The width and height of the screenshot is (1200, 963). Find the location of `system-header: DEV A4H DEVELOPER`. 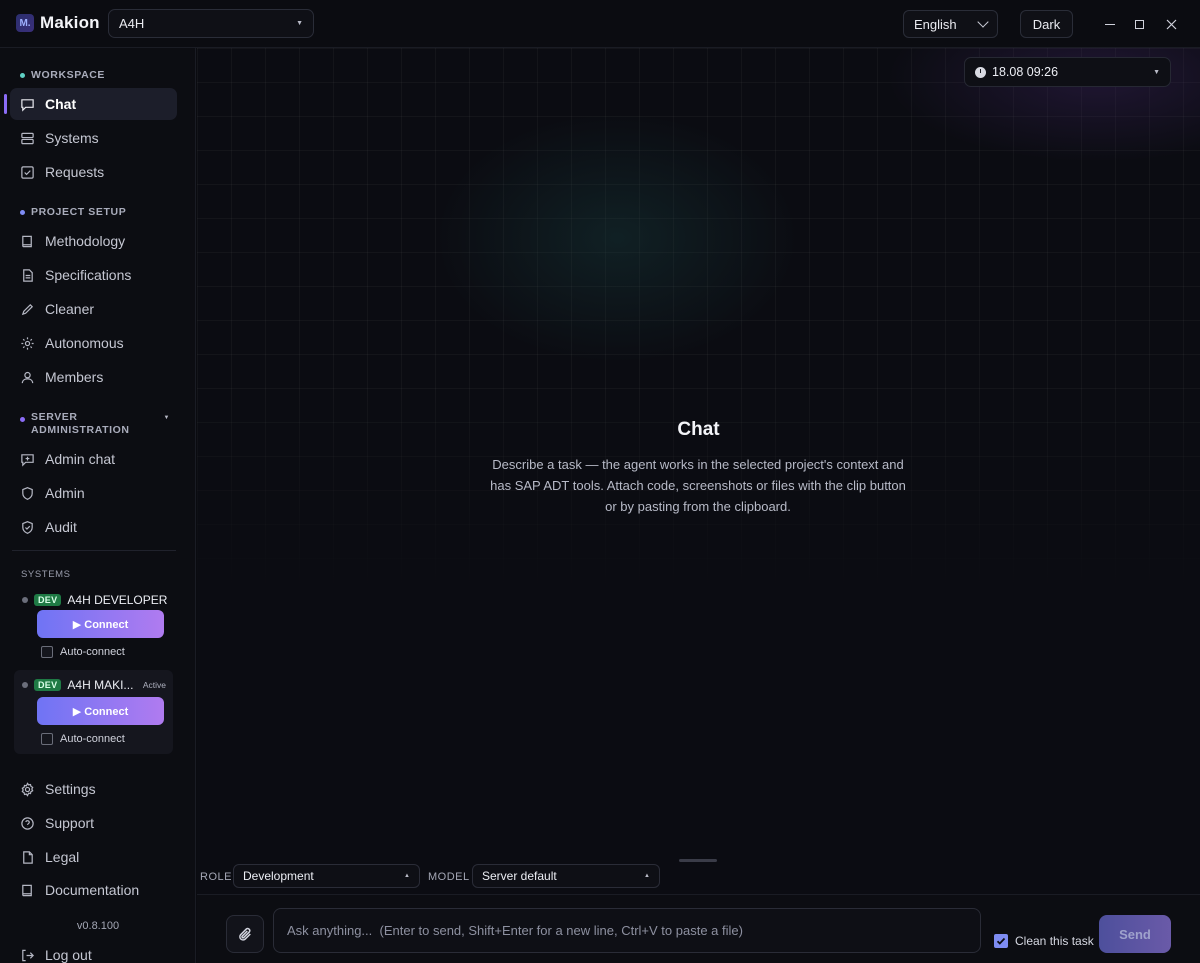

system-header: DEV A4H DEVELOPER is located at coordinates (97, 600).